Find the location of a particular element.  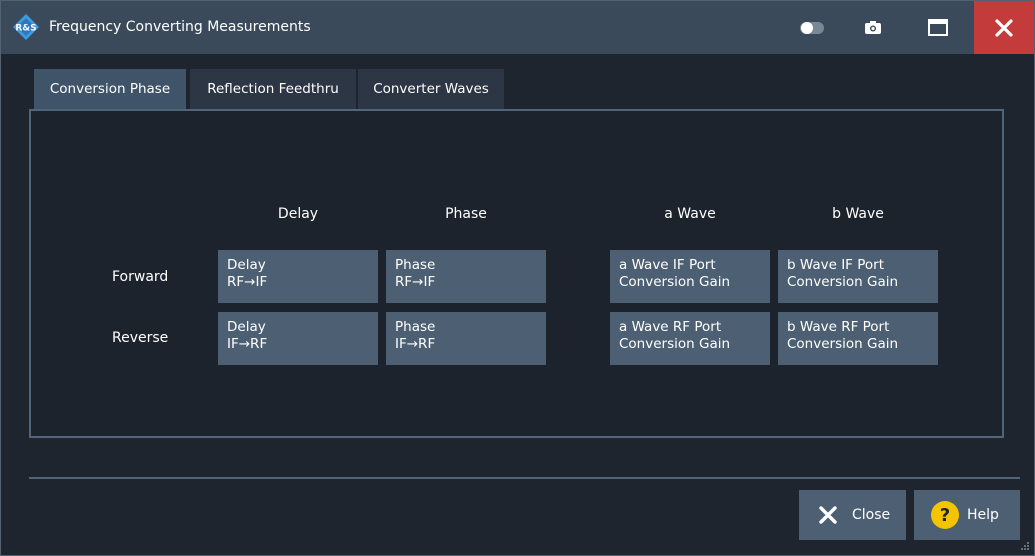

cell-line1: a Wave RF Port is located at coordinates (670, 327).